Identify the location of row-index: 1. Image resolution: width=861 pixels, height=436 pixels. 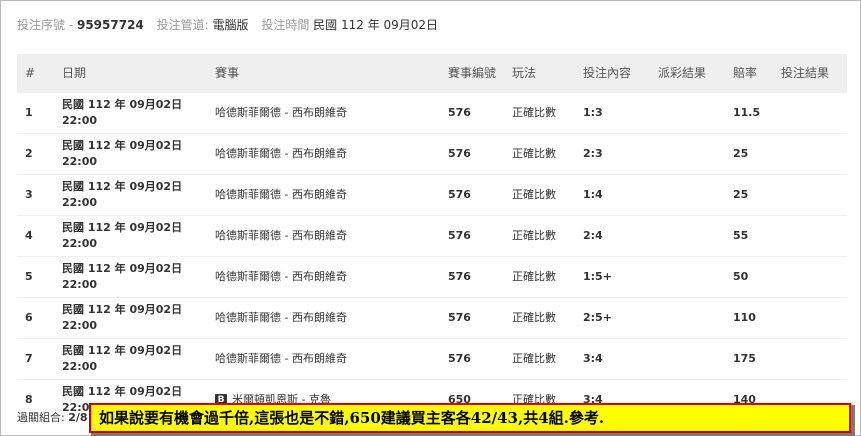
(35, 113).